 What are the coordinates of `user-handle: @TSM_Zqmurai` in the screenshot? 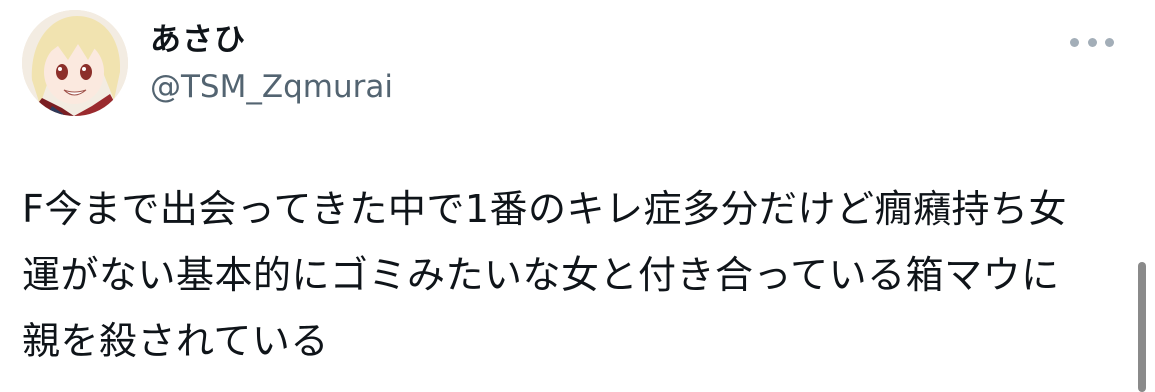 It's located at (271, 87).